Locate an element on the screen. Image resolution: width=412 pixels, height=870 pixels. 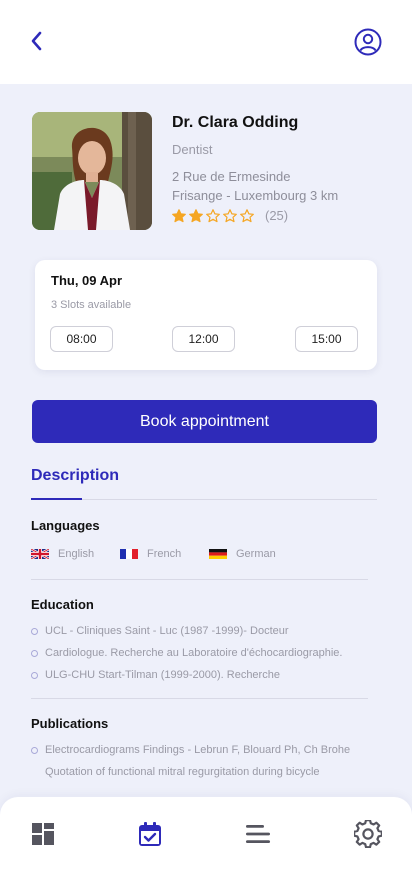
slots-available-count: 3 Slots available is located at coordinates (91, 305).